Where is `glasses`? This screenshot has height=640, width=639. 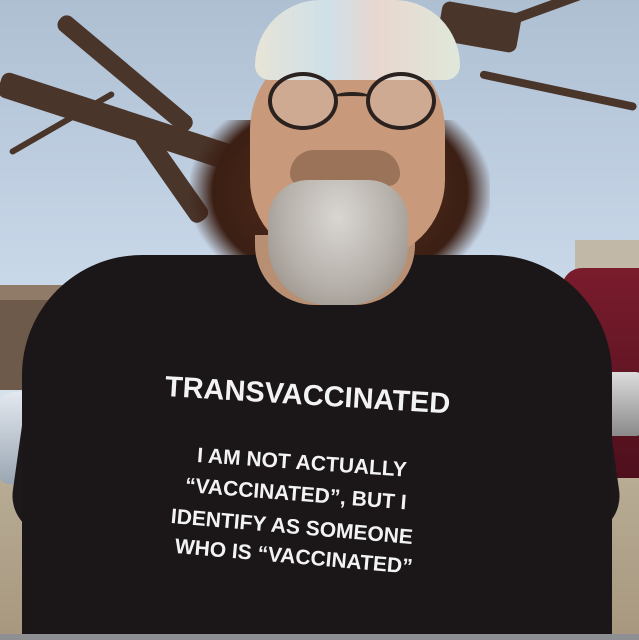
glasses is located at coordinates (358, 102).